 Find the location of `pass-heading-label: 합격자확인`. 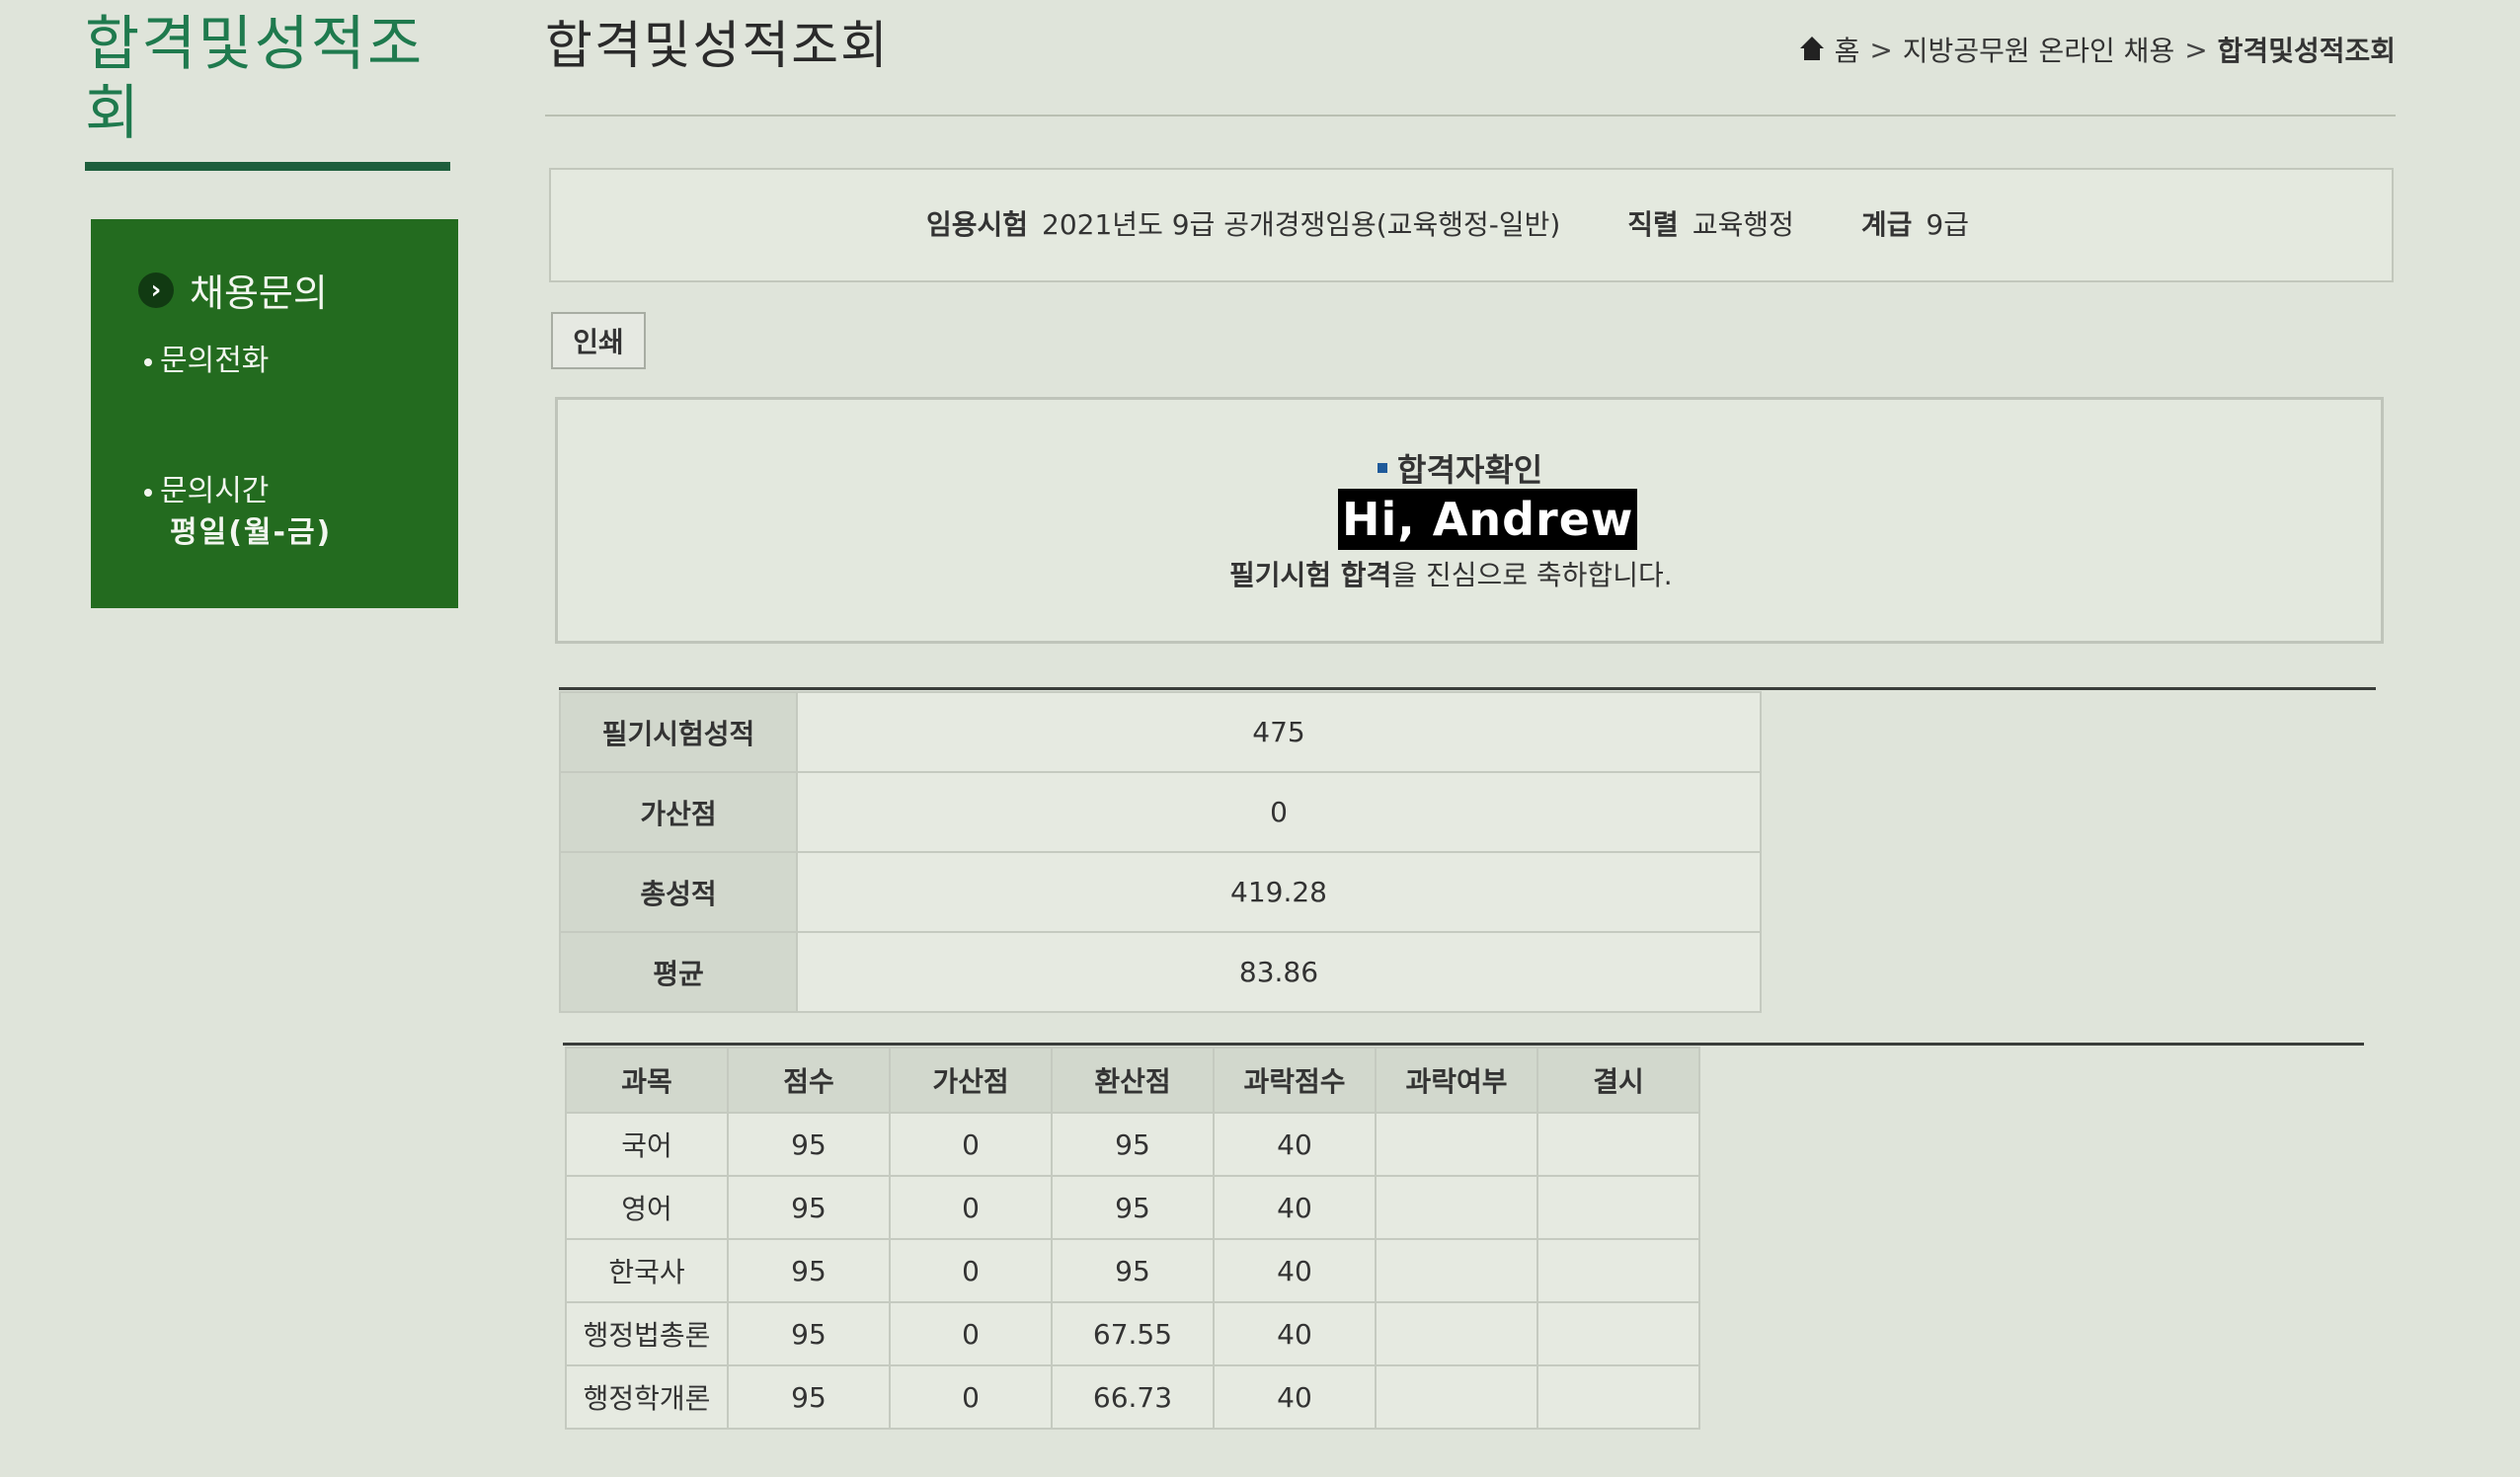

pass-heading-label: 합격자확인 is located at coordinates (1470, 470).